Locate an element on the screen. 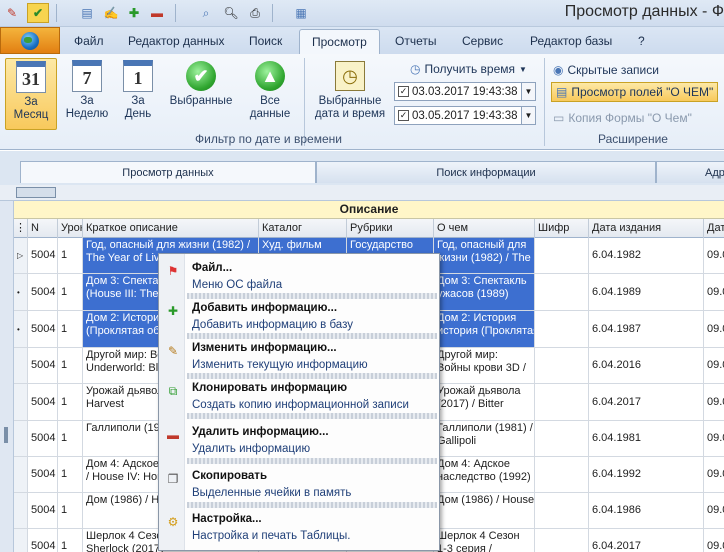 The image size is (724, 552). cell-publish-date: 6.04.1992 is located at coordinates (646, 474).